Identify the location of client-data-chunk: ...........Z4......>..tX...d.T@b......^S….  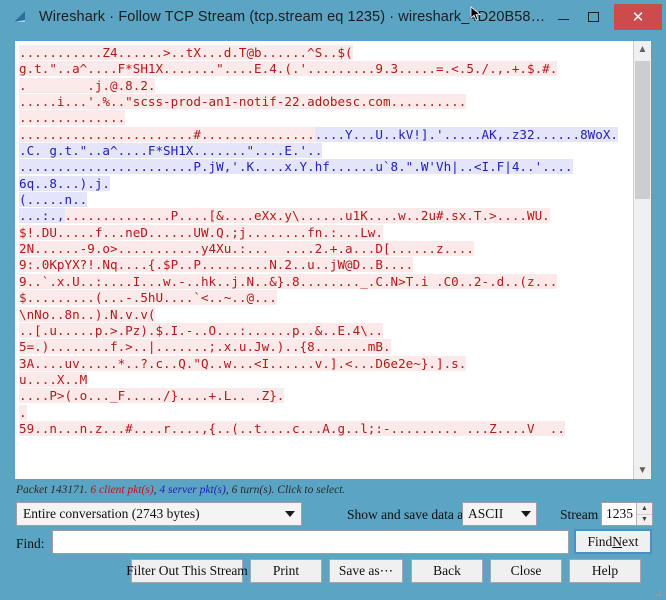
(186, 52).